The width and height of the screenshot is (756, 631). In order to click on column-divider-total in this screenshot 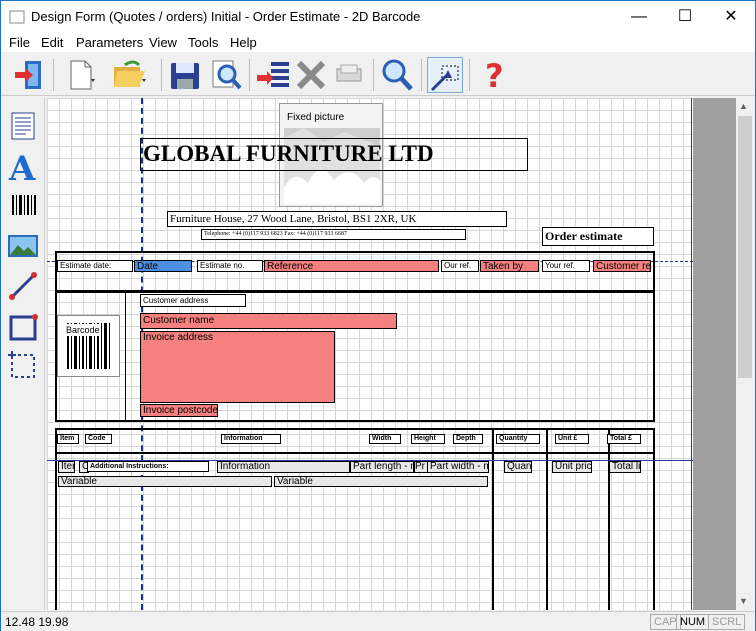, I will do `click(609, 519)`.